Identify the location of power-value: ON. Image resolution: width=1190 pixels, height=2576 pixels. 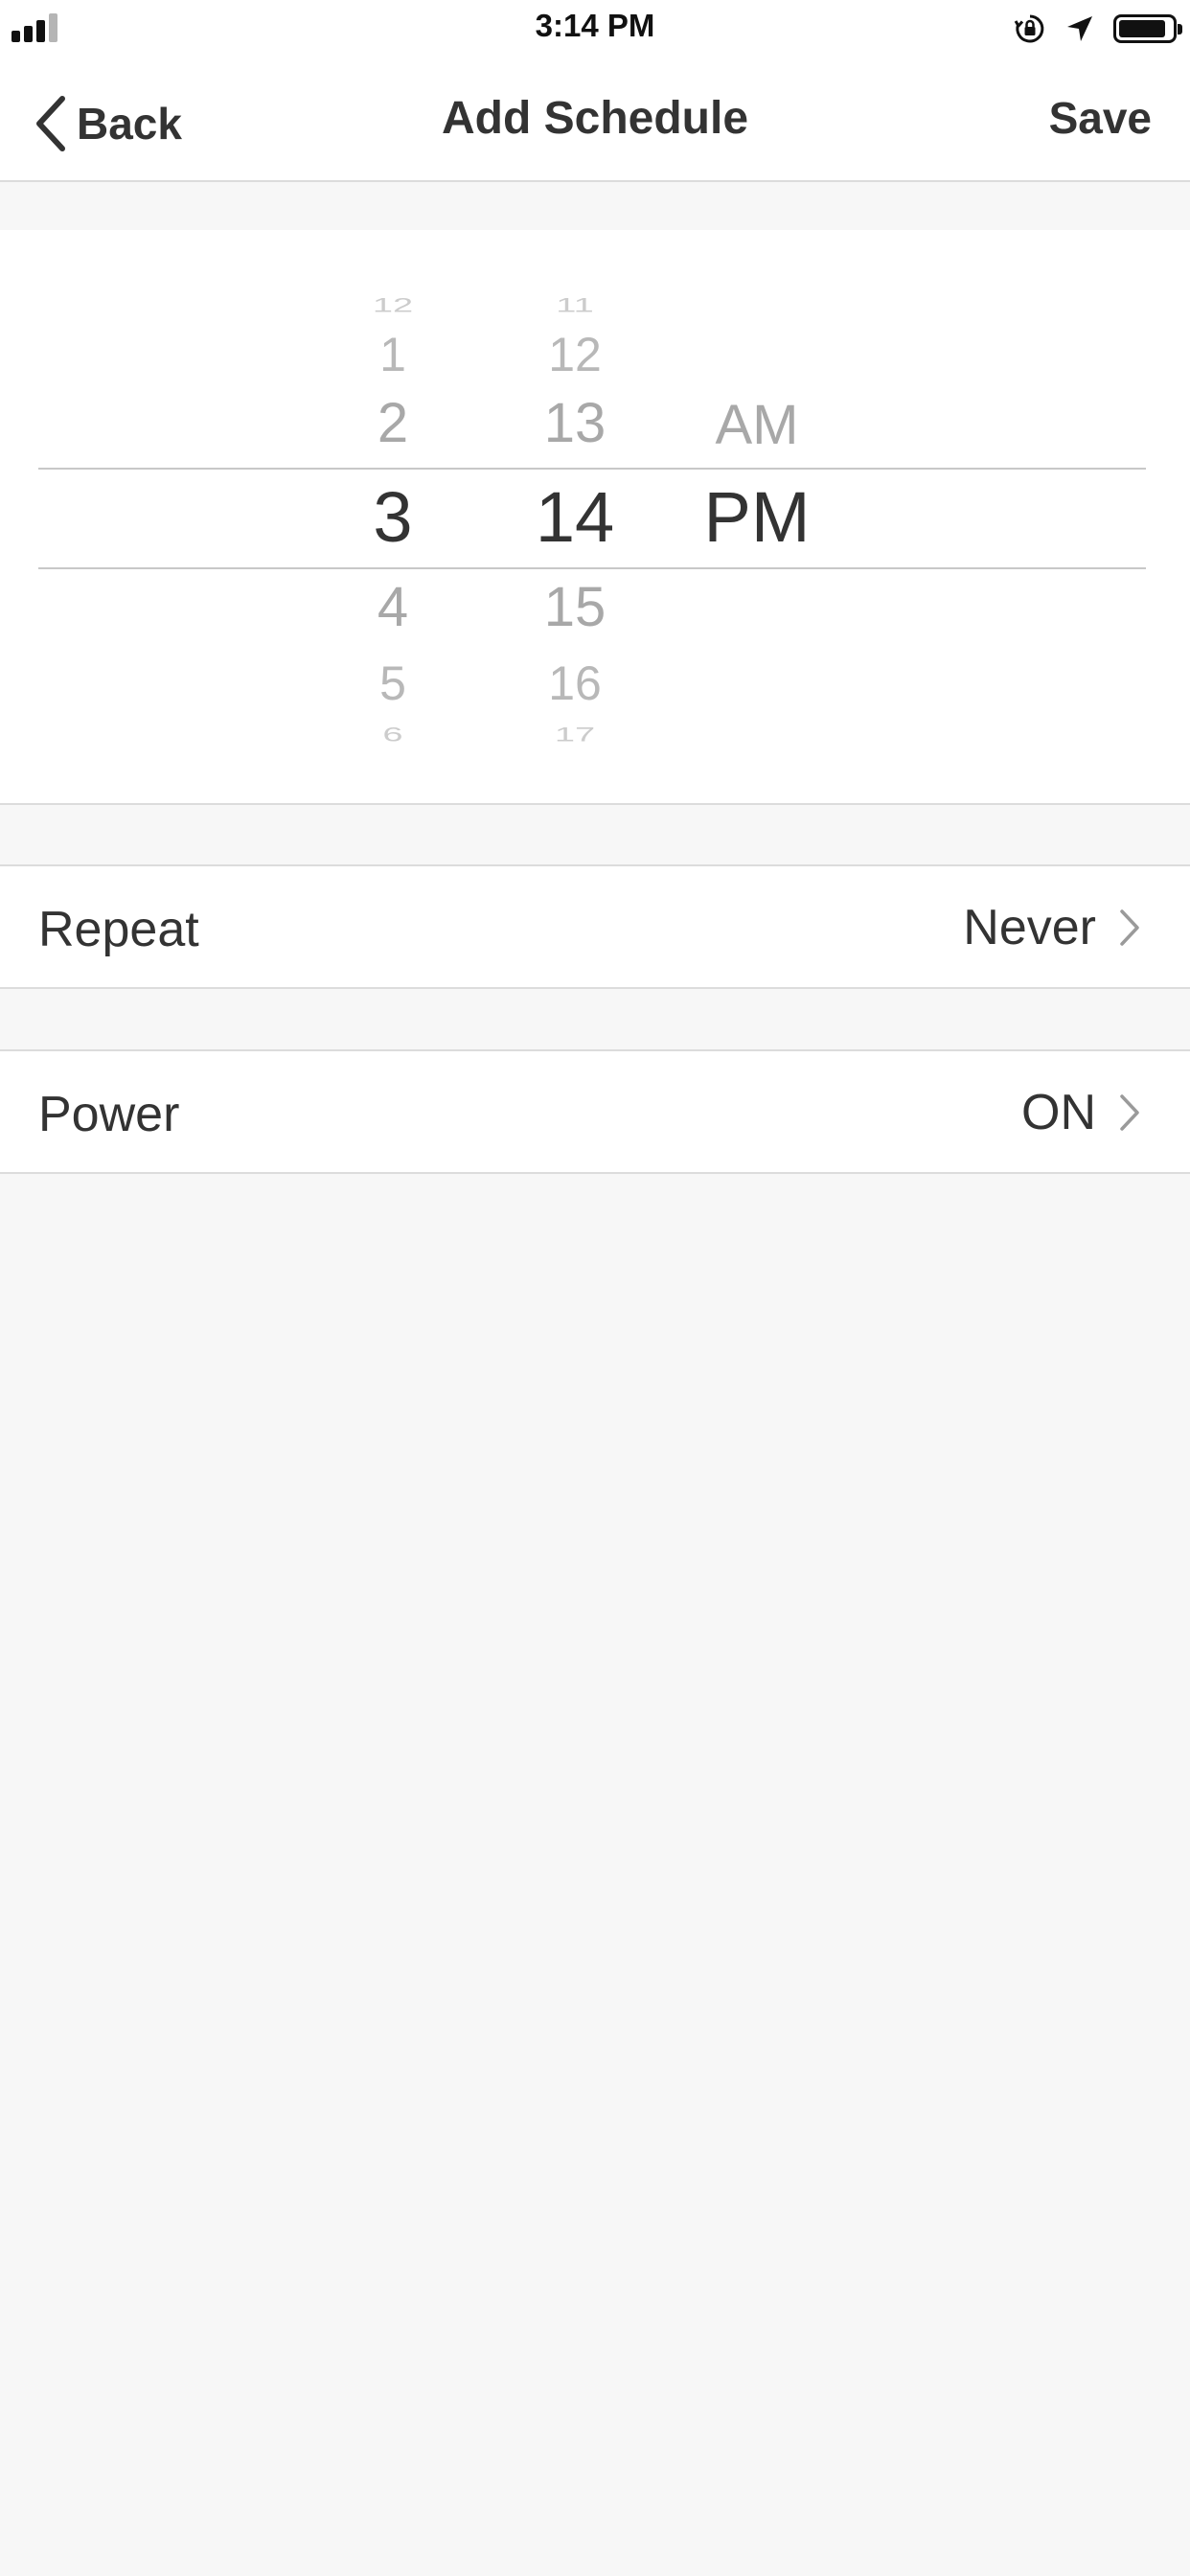
(1059, 1112).